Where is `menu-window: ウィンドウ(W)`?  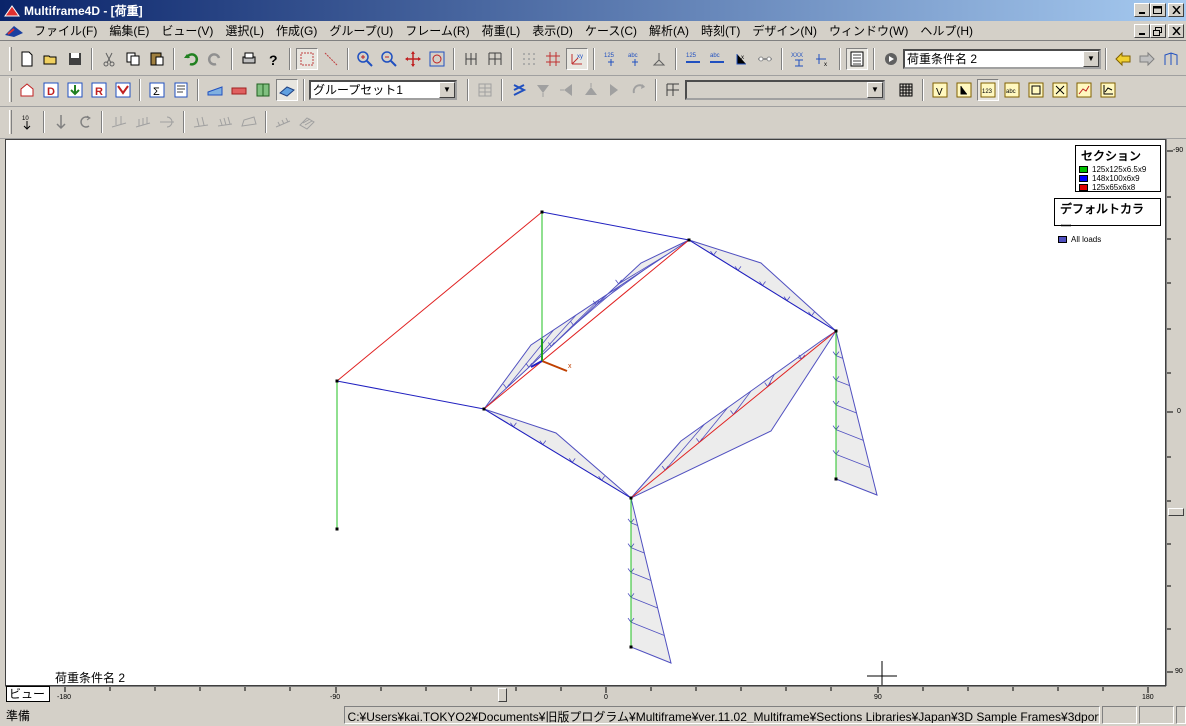
menu-window: ウィンドウ(W) is located at coordinates (868, 30).